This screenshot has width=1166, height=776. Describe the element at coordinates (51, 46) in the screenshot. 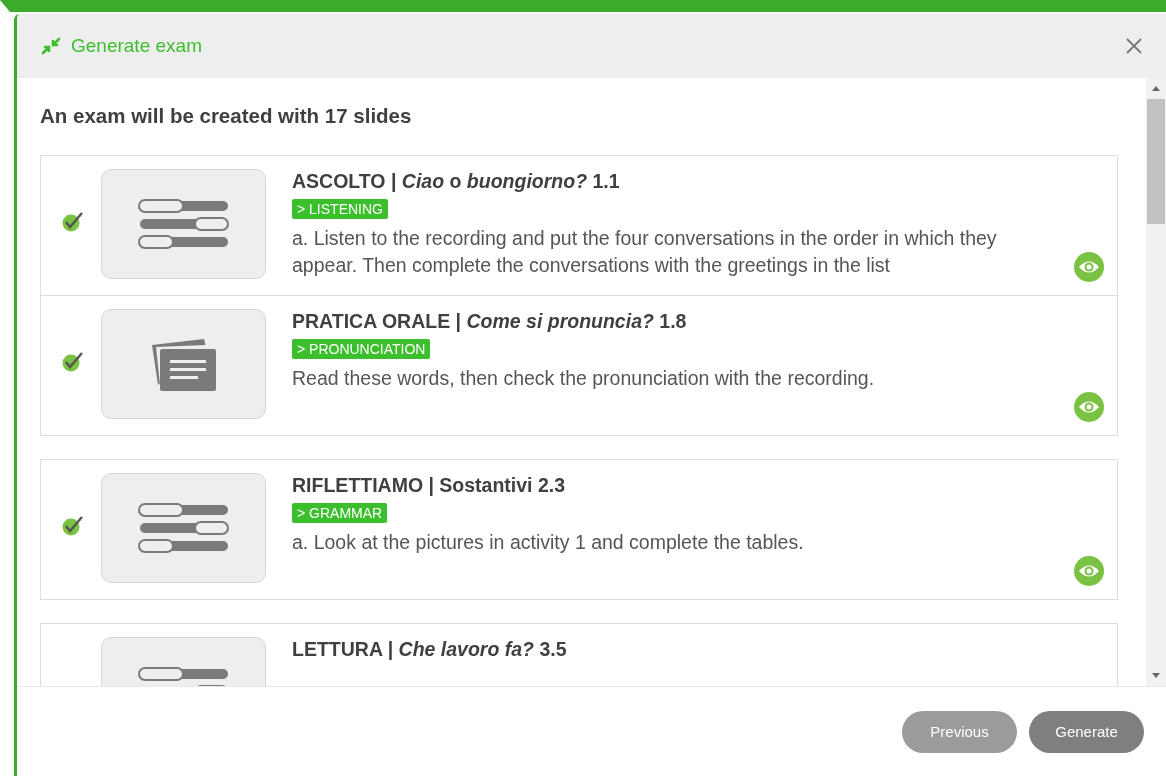

I see `compress-arrows-icon` at that location.